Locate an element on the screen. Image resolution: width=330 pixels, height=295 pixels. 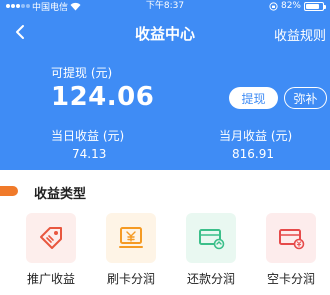
card-yuan-icon is located at coordinates (292, 239).